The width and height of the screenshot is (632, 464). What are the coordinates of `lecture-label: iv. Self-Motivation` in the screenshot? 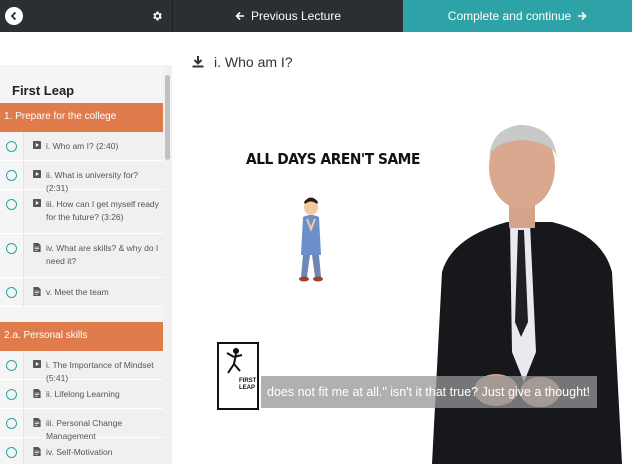 It's located at (79, 452).